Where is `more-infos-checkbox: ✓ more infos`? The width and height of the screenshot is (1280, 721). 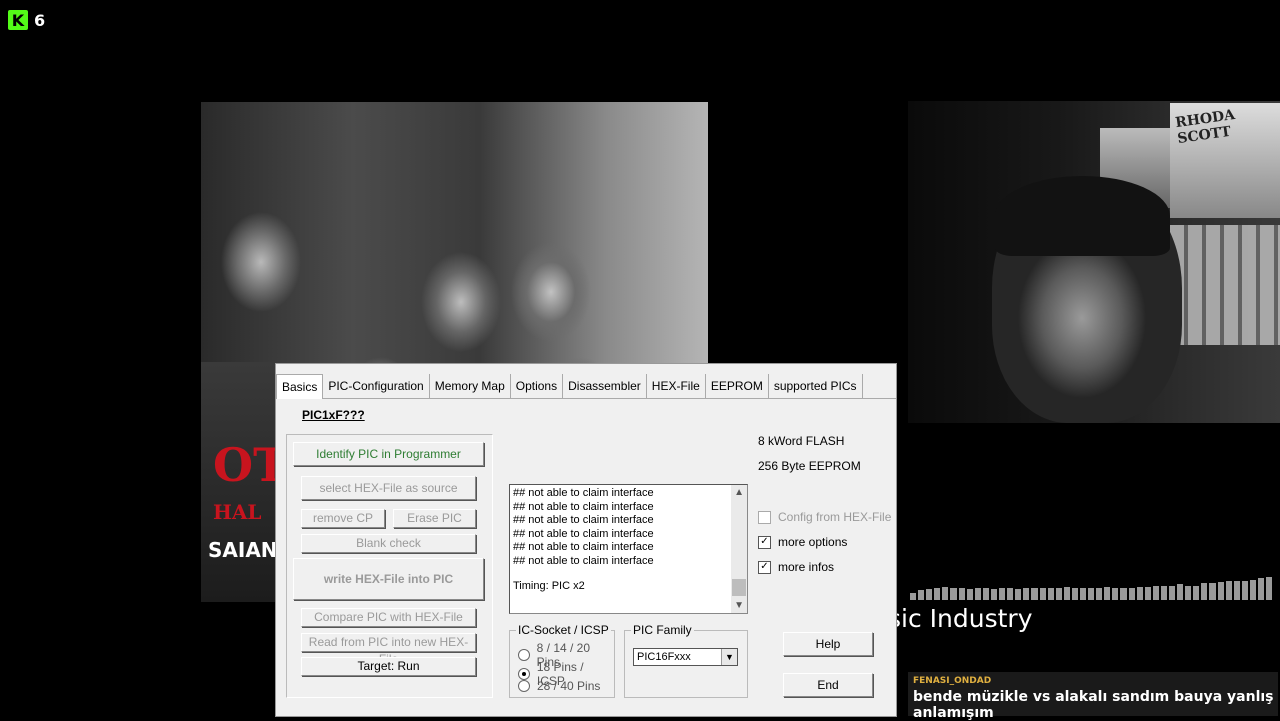
more-infos-checkbox: ✓ more infos is located at coordinates (796, 567).